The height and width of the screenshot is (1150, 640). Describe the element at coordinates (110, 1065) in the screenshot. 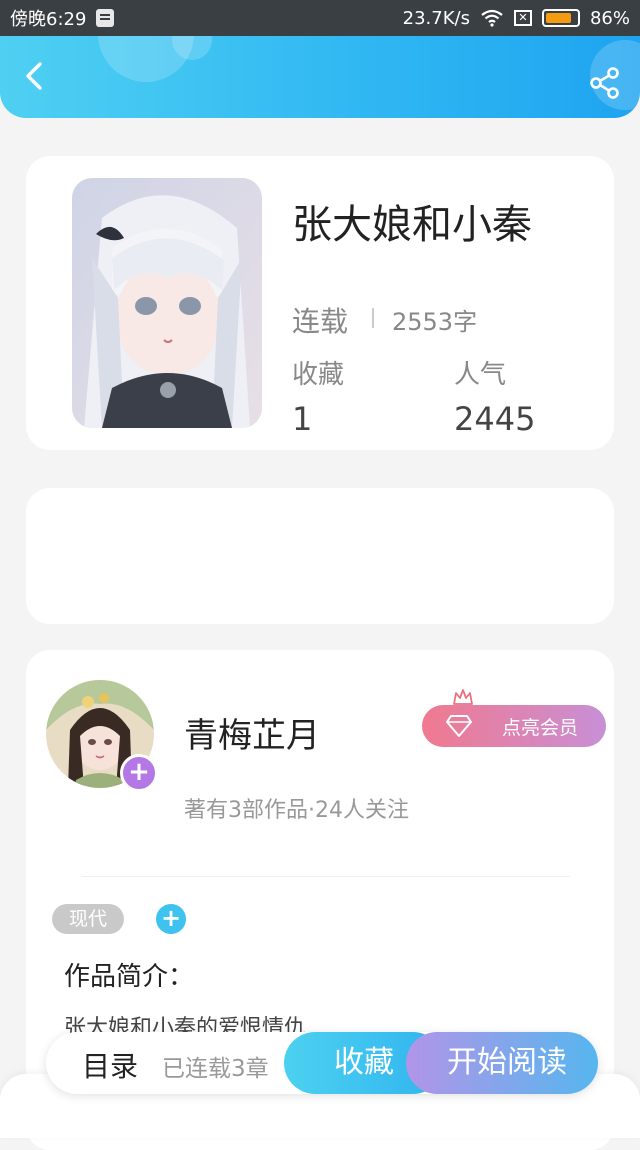

I see `table-of-contents-button: 目录` at that location.